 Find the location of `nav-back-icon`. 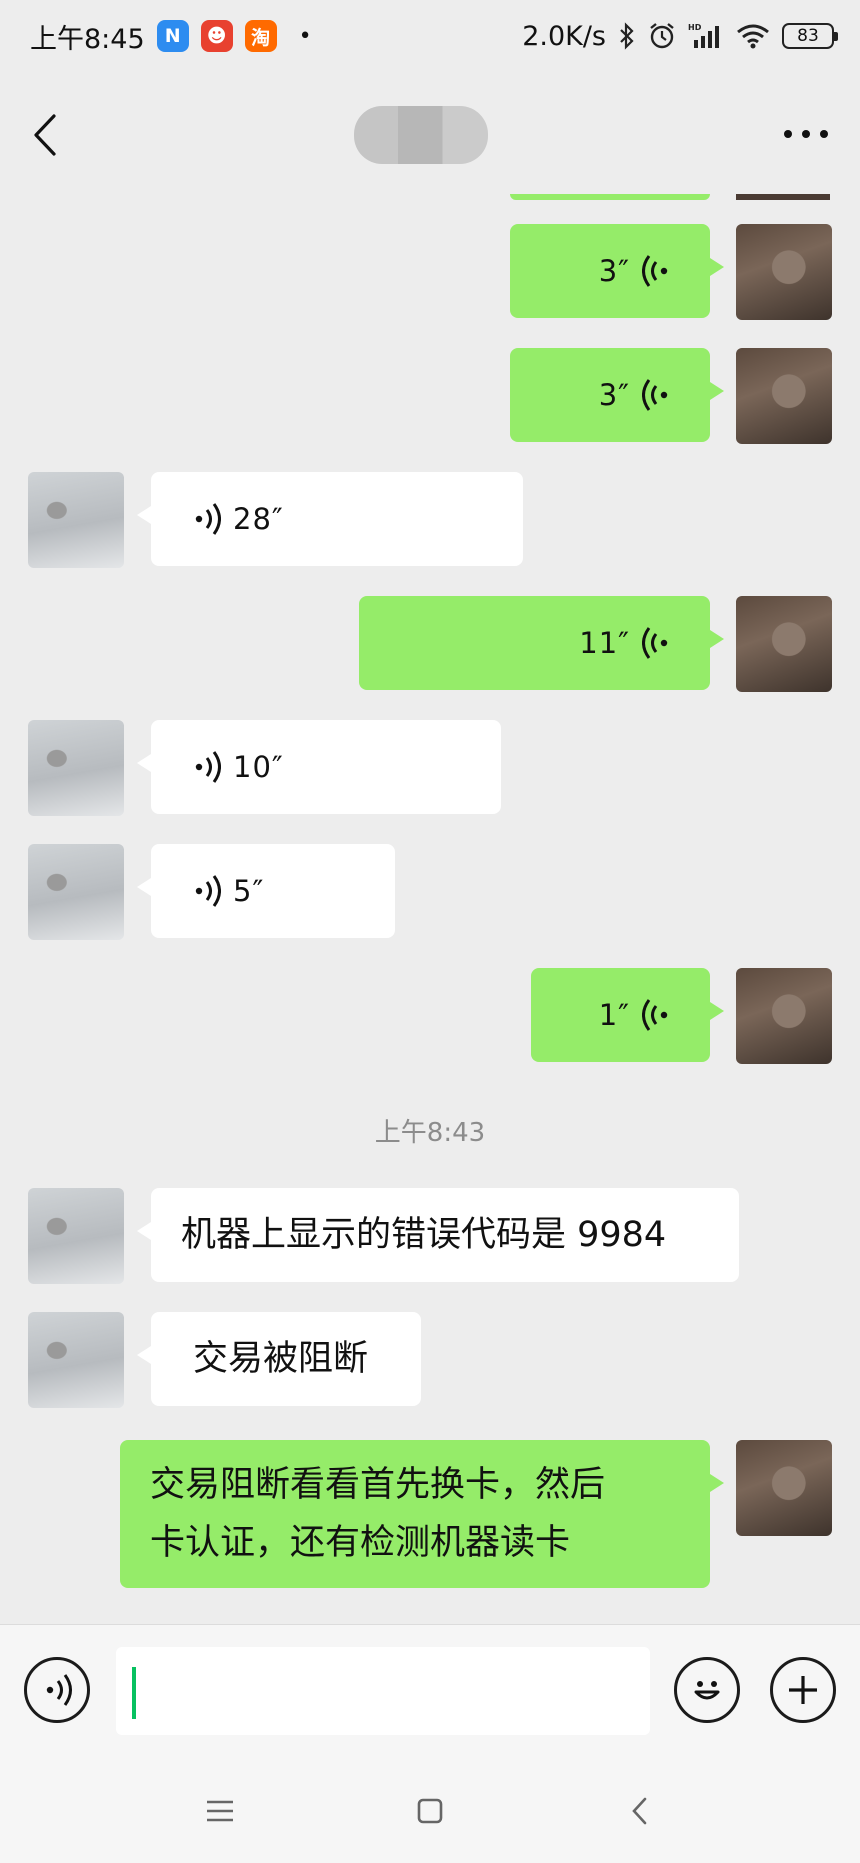

nav-back-icon is located at coordinates (639, 1810).